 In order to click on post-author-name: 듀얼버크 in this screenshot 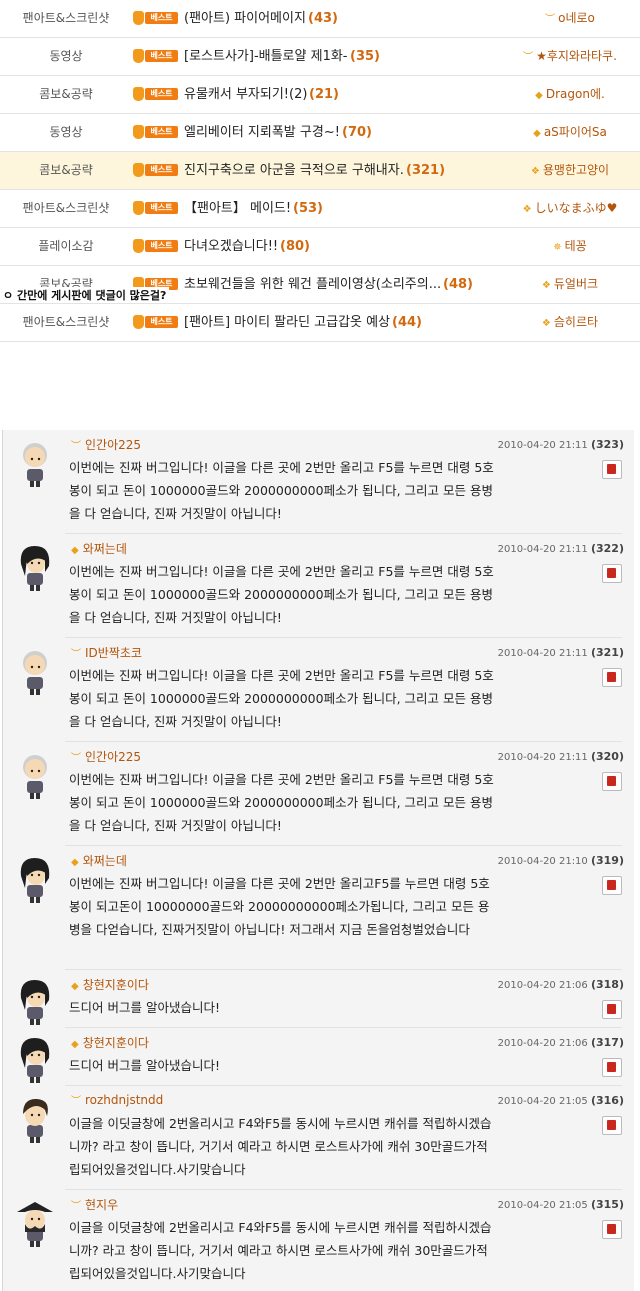, I will do `click(576, 284)`.